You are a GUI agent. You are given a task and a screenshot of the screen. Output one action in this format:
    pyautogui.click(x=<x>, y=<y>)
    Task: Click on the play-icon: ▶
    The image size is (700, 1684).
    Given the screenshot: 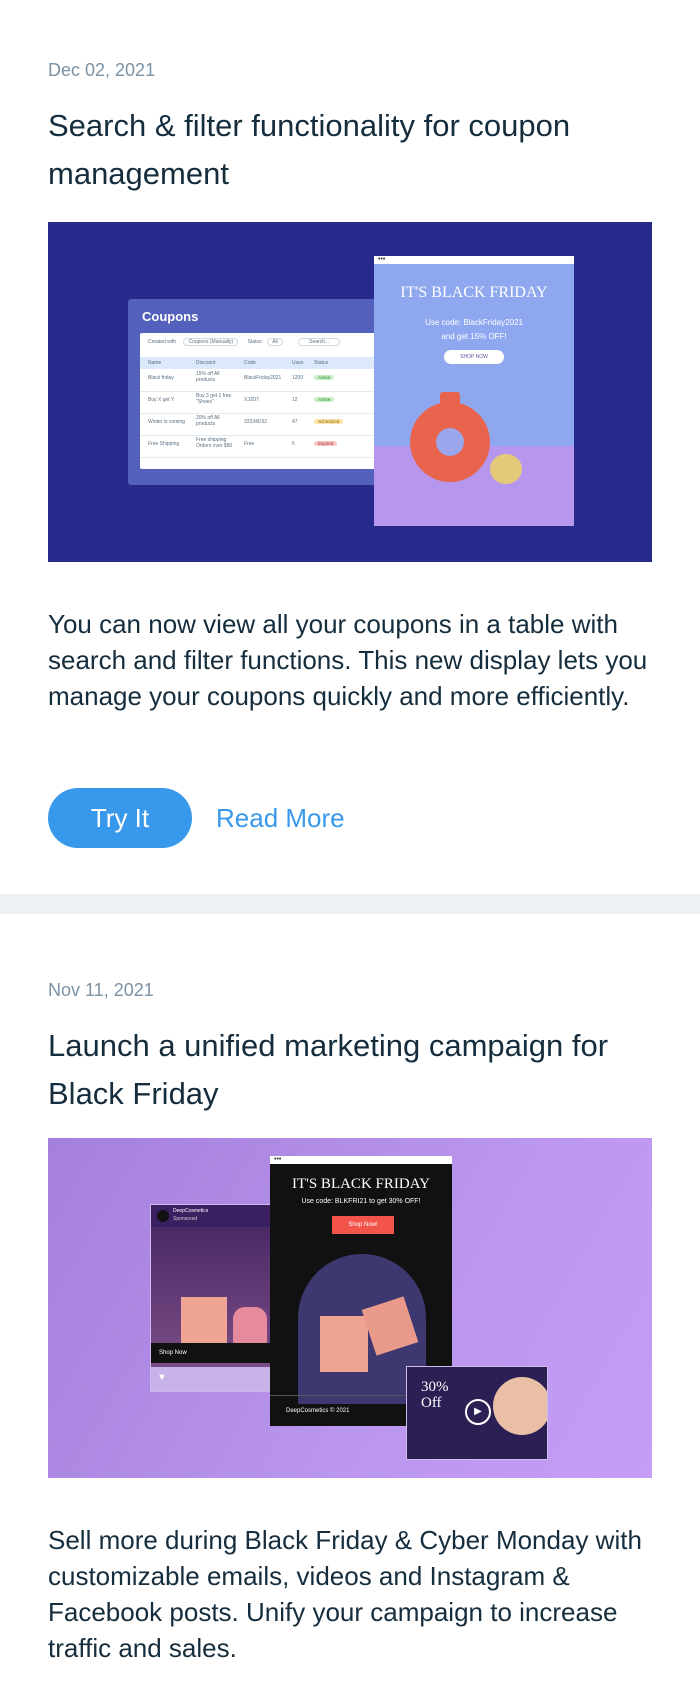 What is the action you would take?
    pyautogui.click(x=478, y=1412)
    